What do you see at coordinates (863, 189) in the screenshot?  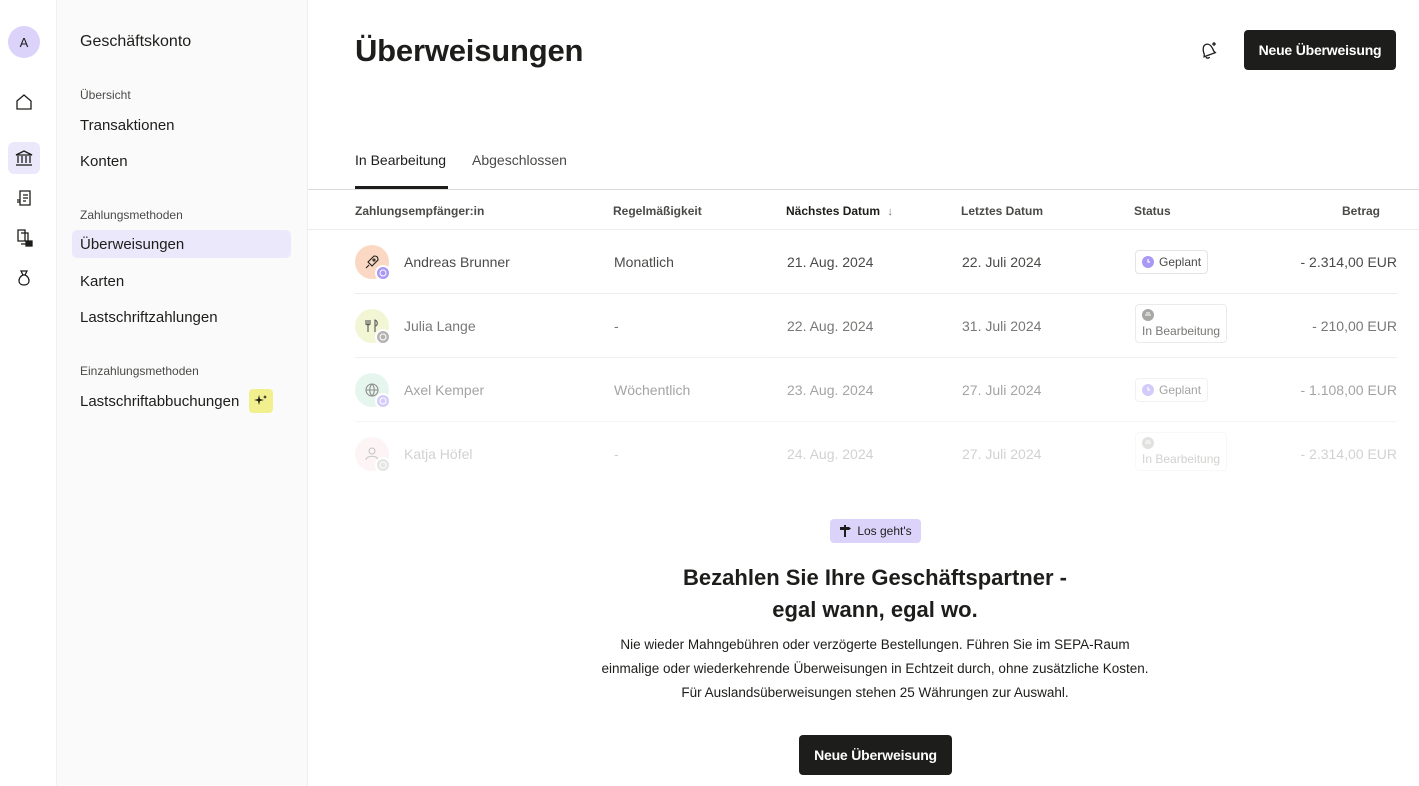 I see `tabs-divider` at bounding box center [863, 189].